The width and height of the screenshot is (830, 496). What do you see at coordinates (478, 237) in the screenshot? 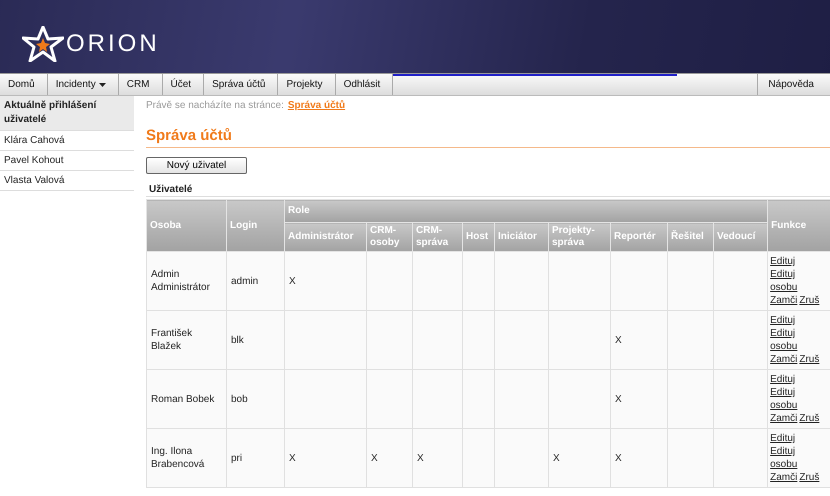
I see `column-header: Host` at bounding box center [478, 237].